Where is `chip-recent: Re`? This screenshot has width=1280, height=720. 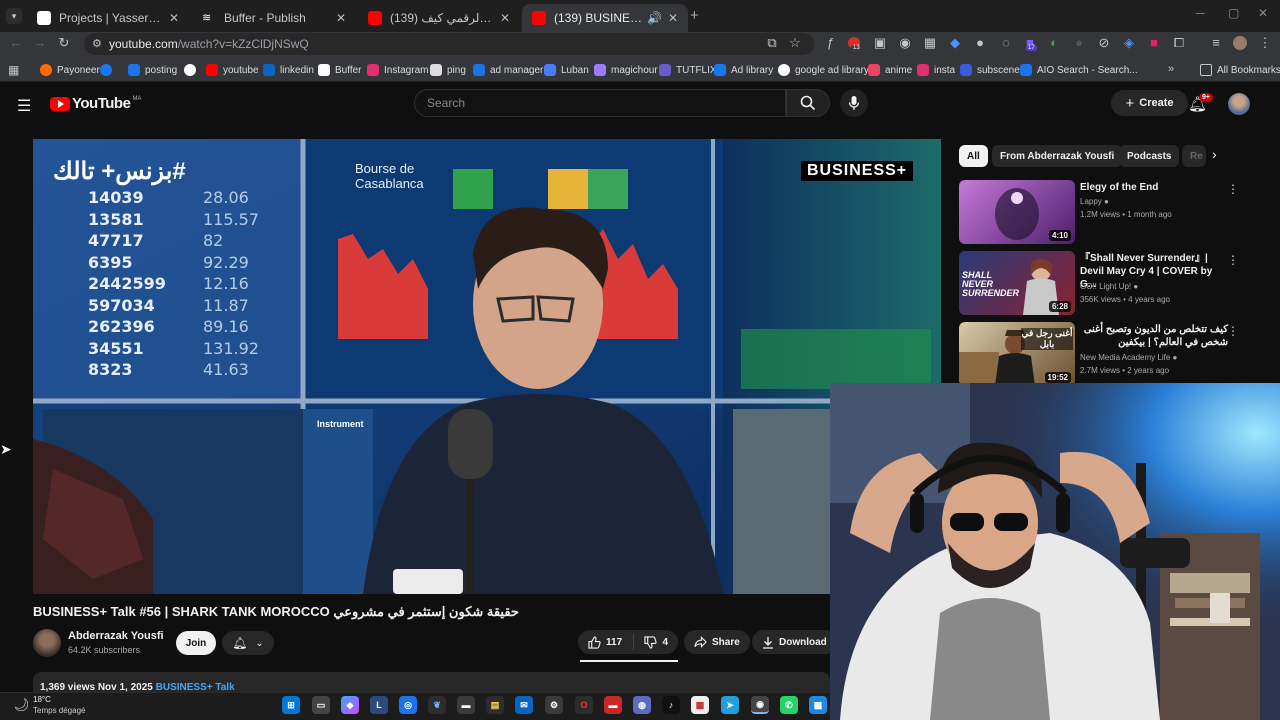 chip-recent: Re is located at coordinates (1194, 156).